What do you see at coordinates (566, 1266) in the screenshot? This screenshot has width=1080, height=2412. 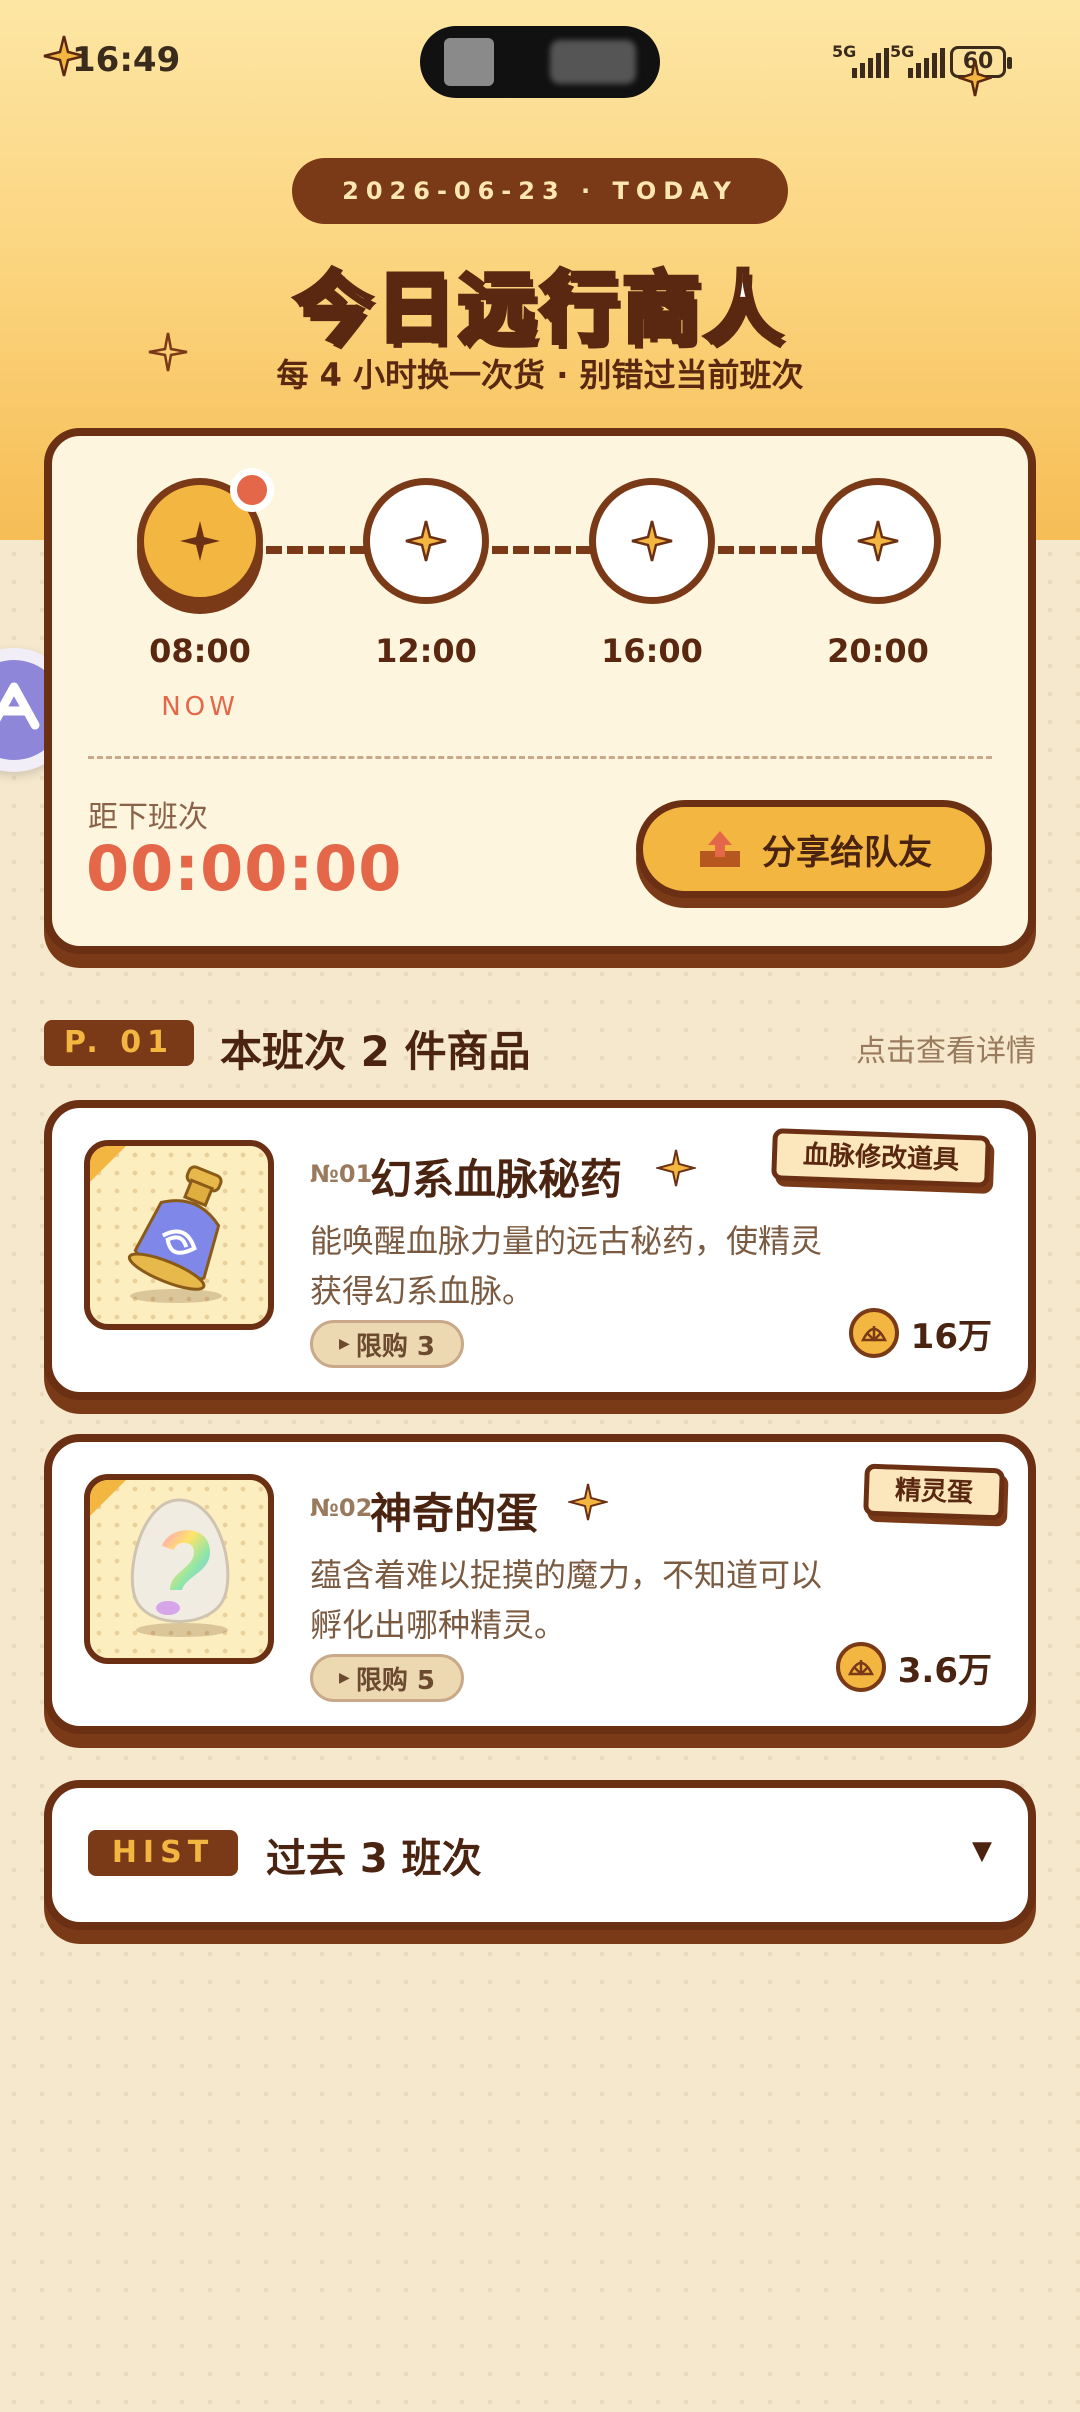 I see `product-description: 能唤醒血脉力量的远古秘药，使精灵 获得幻系血脉。` at bounding box center [566, 1266].